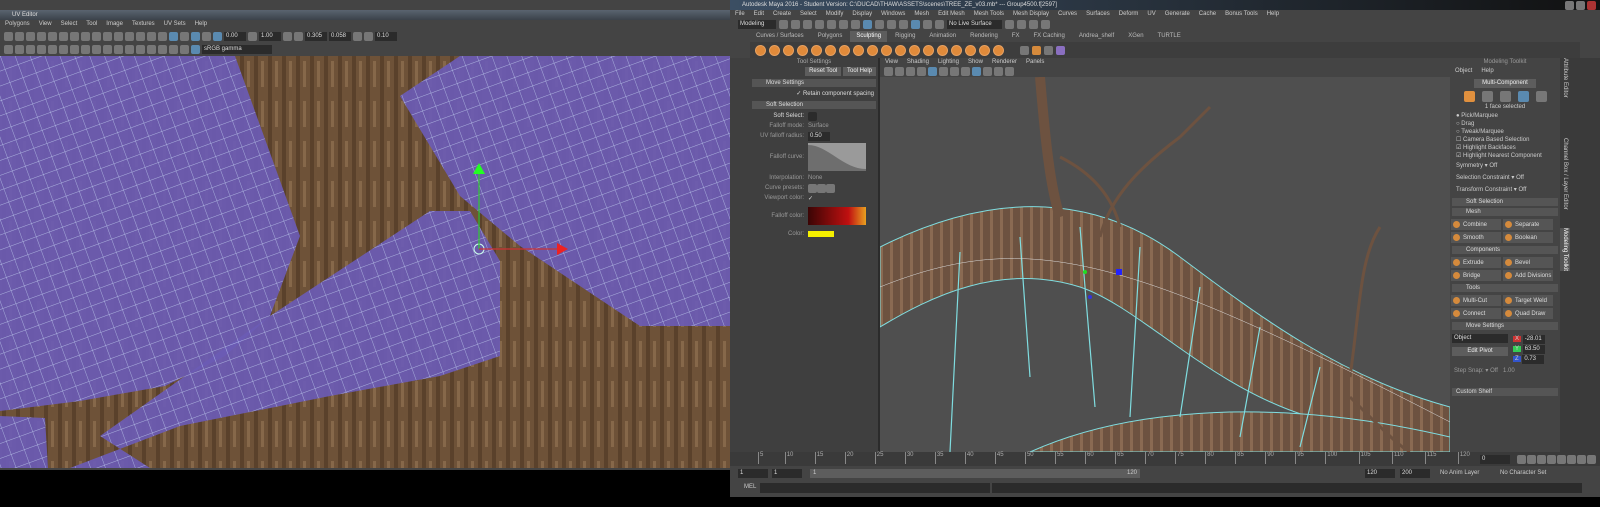  What do you see at coordinates (814, 94) in the screenshot?
I see `retain-spacing-checkbox: ✓ Retain component spacing` at bounding box center [814, 94].